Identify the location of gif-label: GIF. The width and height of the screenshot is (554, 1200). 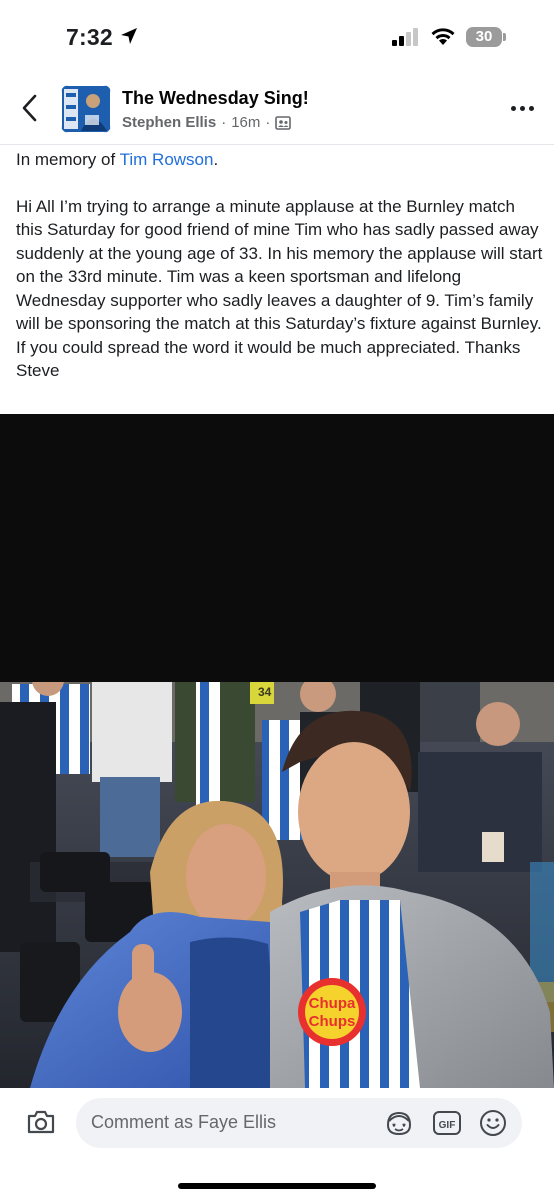
(447, 1125).